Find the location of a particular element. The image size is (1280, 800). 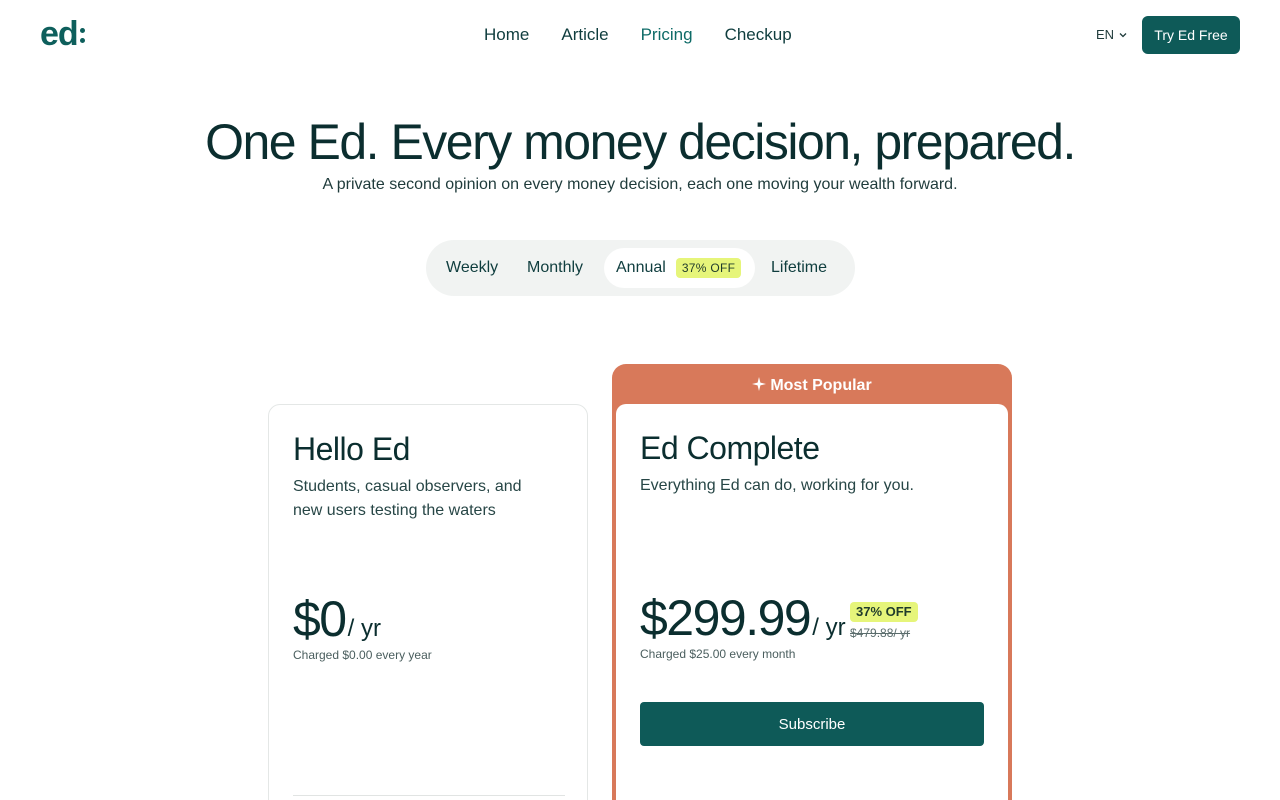

billing-option-label: Weekly is located at coordinates (472, 267).